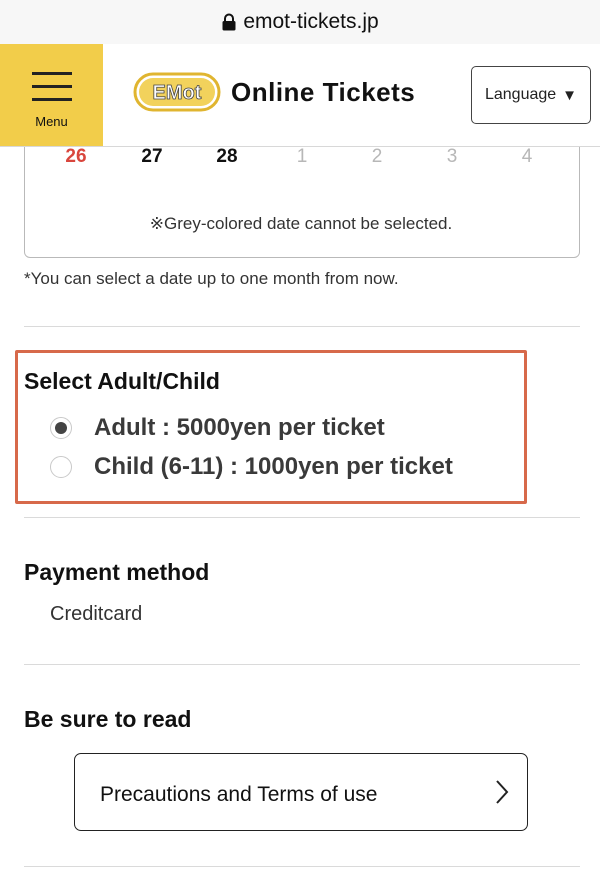 The image size is (600, 887). I want to click on read-title: Be sure to read, so click(108, 719).